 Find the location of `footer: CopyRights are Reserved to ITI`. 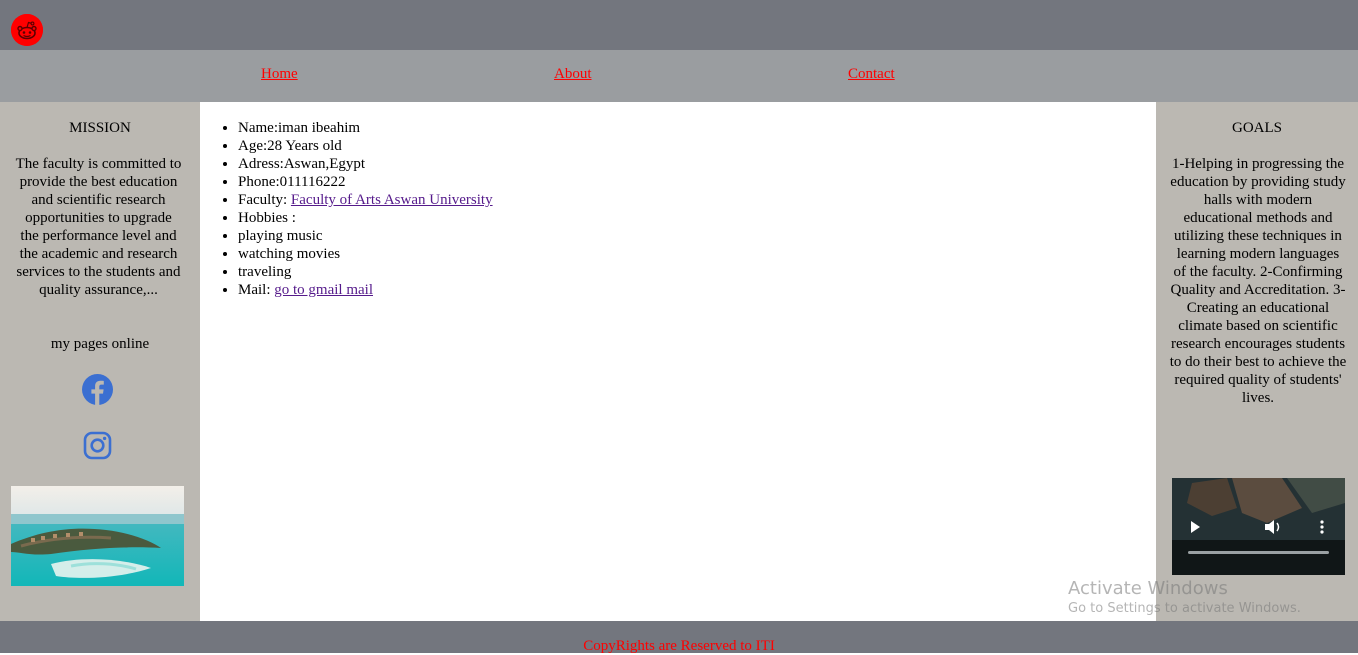

footer: CopyRights are Reserved to ITI is located at coordinates (679, 637).